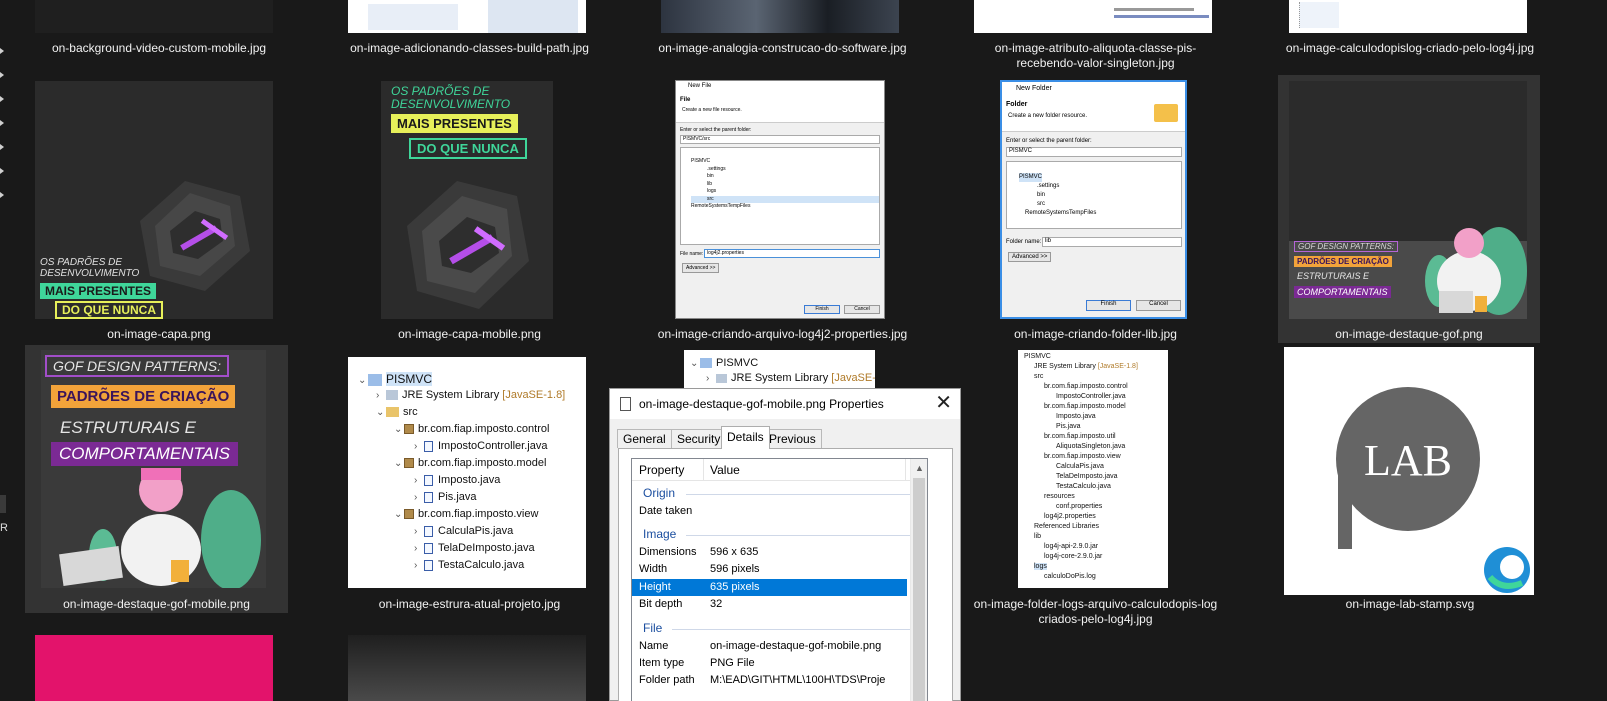 The height and width of the screenshot is (701, 1607). I want to click on tree-node: .settings, so click(1048, 186).